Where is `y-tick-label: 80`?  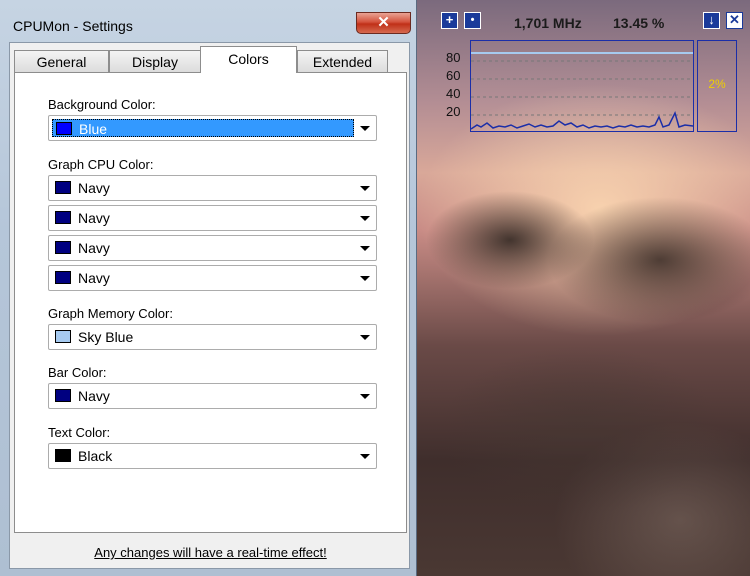
y-tick-label: 80 is located at coordinates (453, 57).